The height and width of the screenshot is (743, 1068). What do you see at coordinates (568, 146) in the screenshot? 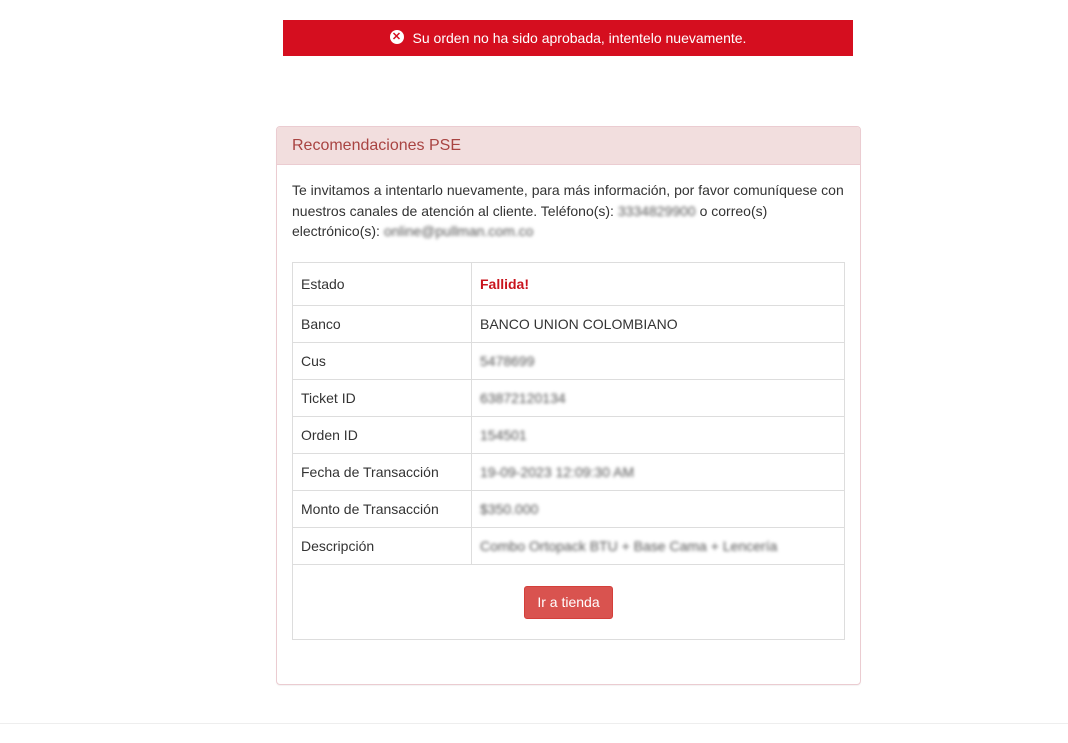
I see `panel-title: Recomendaciones PSE` at bounding box center [568, 146].